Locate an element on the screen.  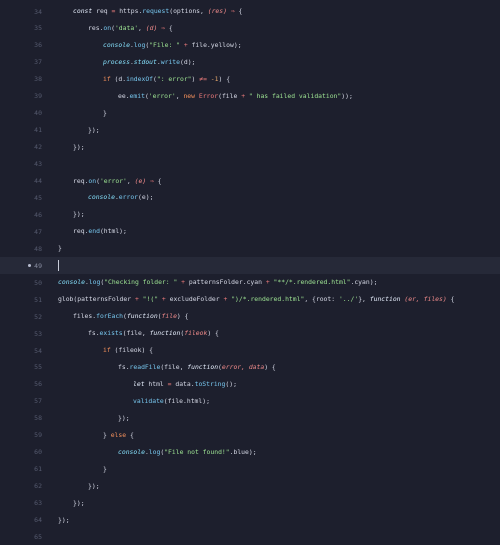
code-line: 45 console.error(e); is located at coordinates (250, 197).